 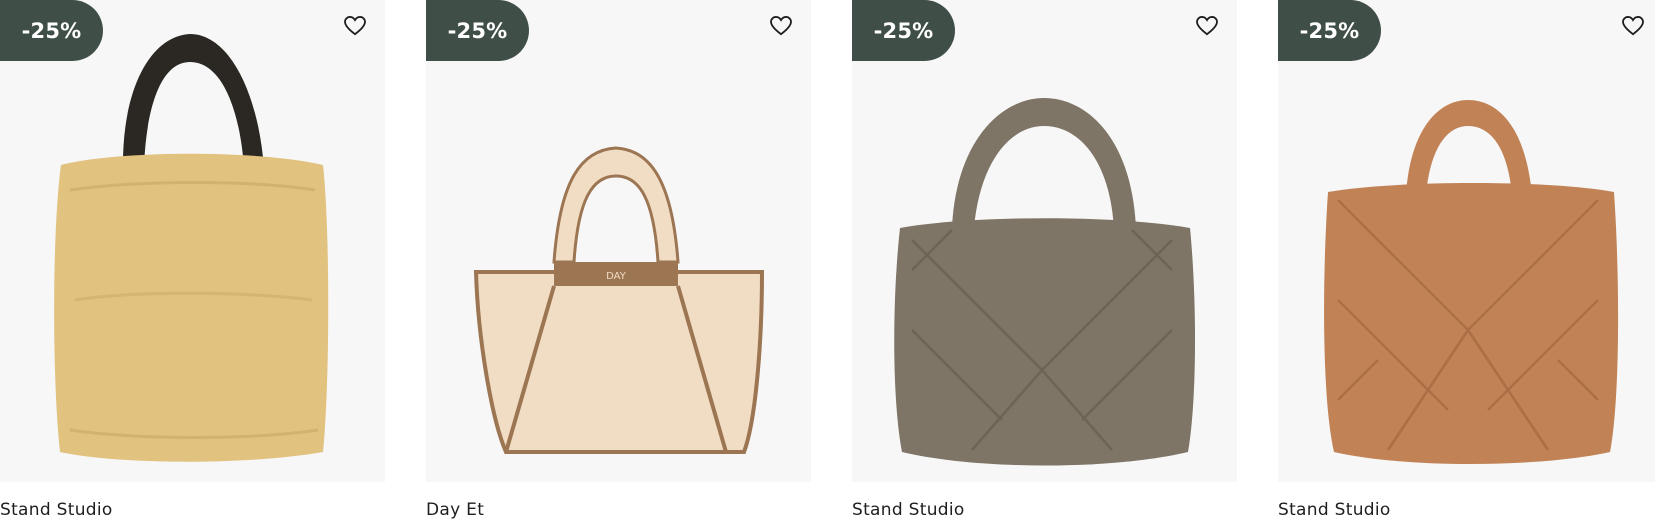 What do you see at coordinates (616, 276) in the screenshot?
I see `bag-logo: DAY` at bounding box center [616, 276].